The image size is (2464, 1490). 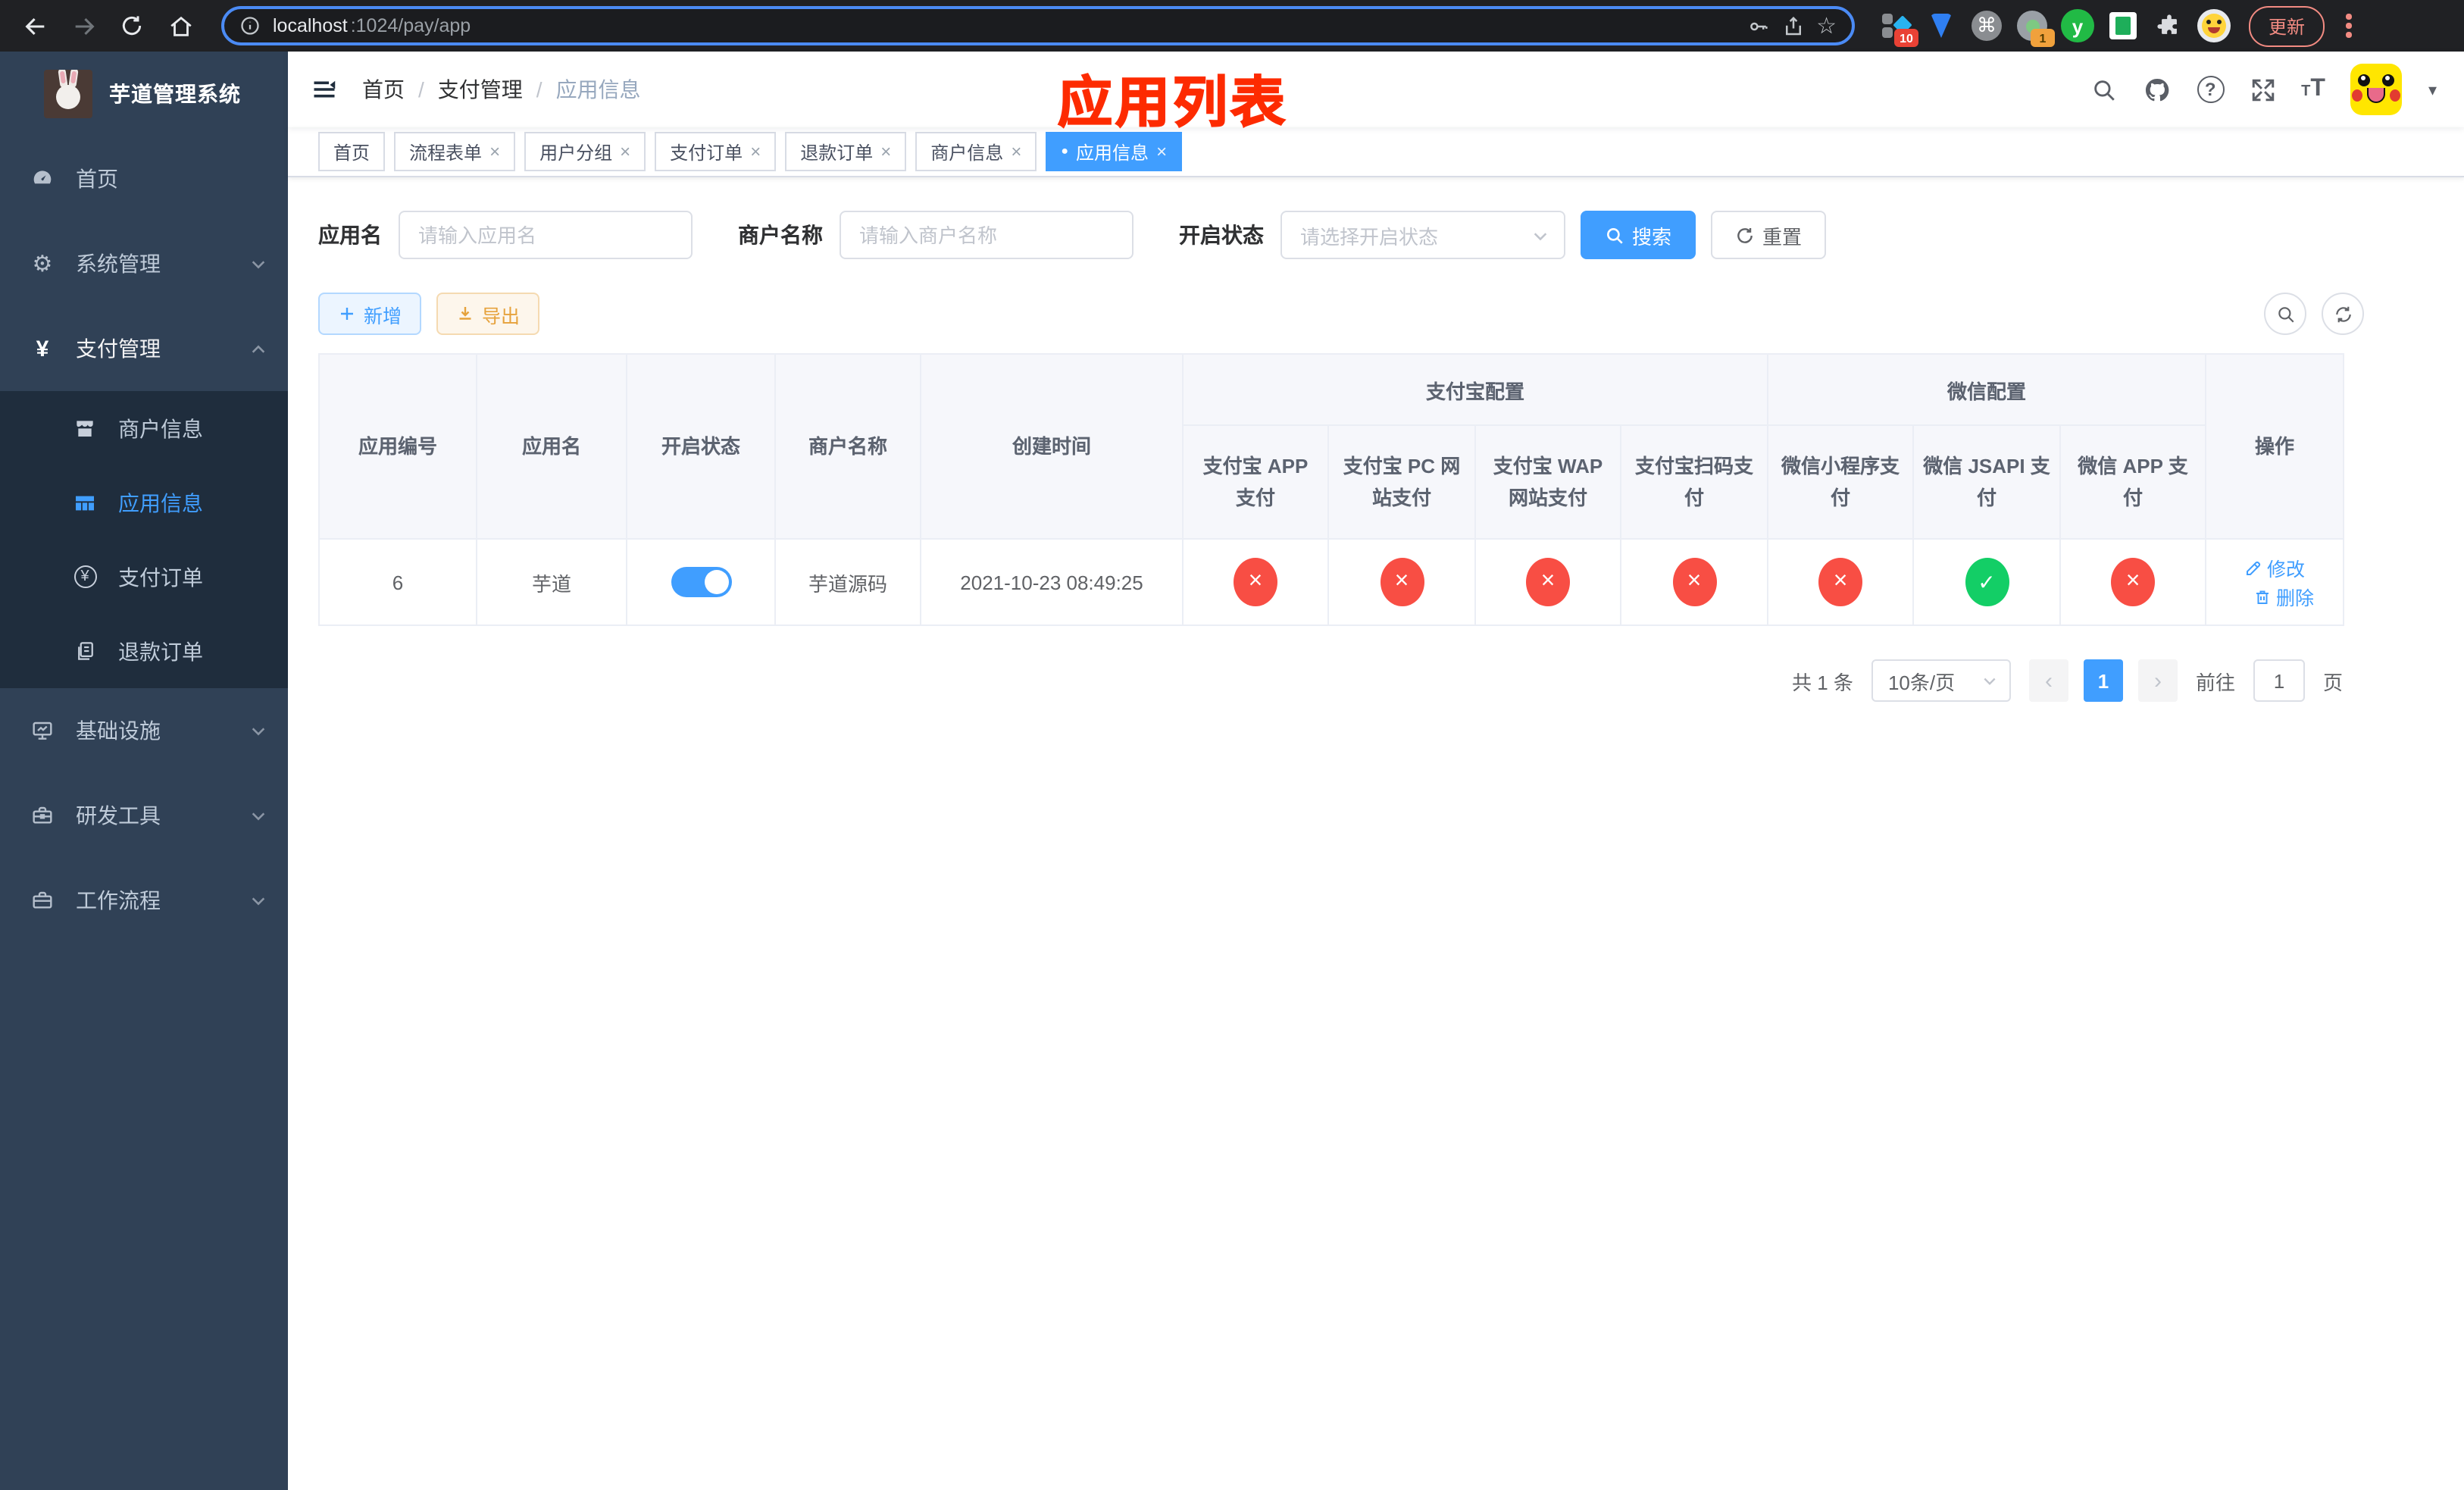 I want to click on back-icon, so click(x=35, y=26).